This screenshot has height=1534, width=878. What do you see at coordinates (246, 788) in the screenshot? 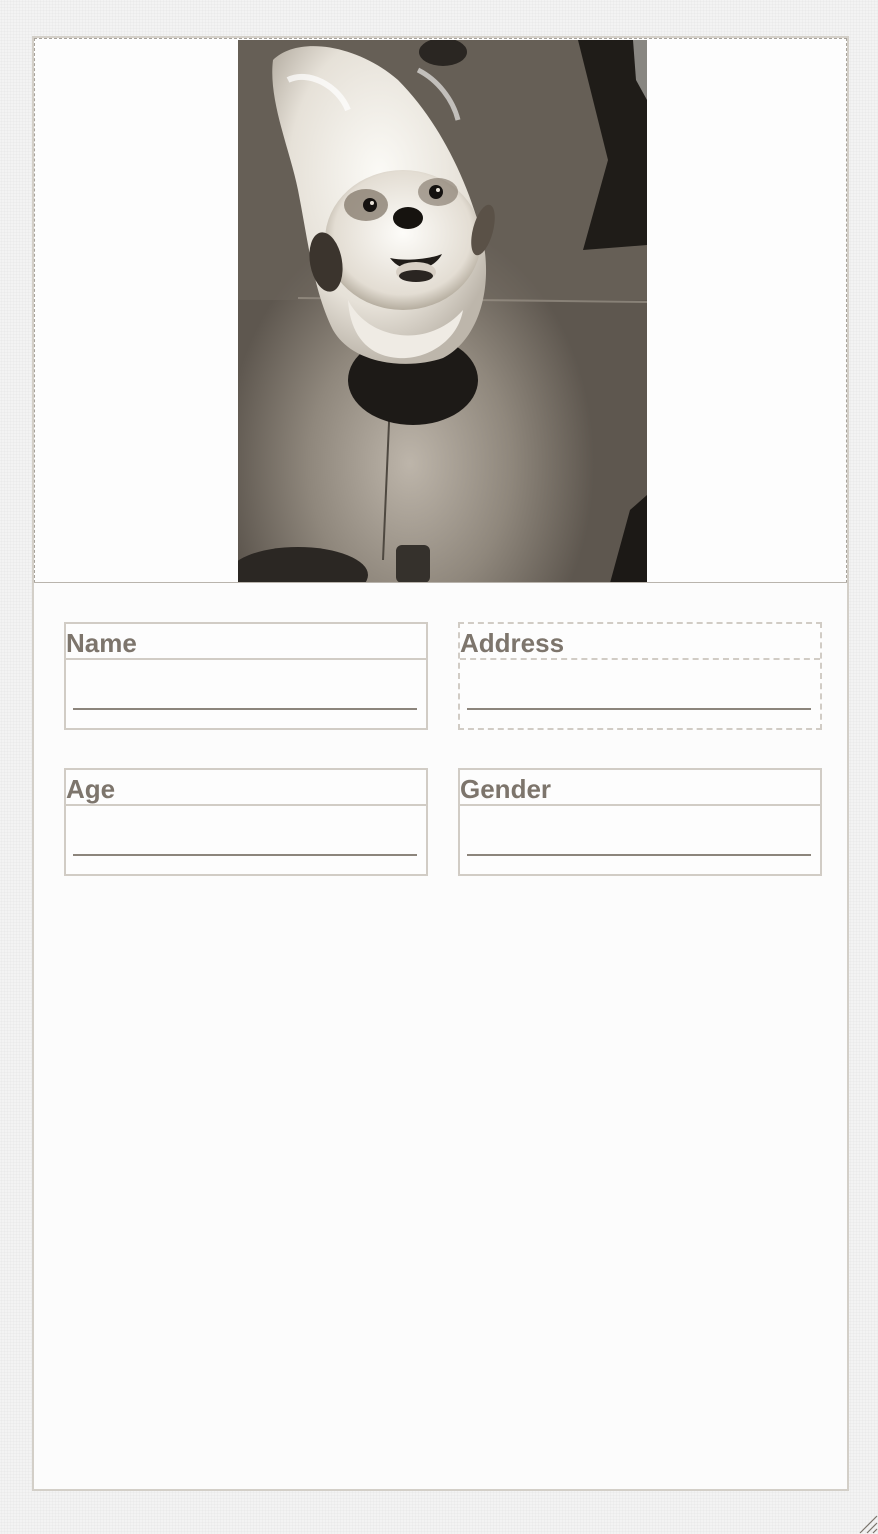
I see `age-label: Age` at bounding box center [246, 788].